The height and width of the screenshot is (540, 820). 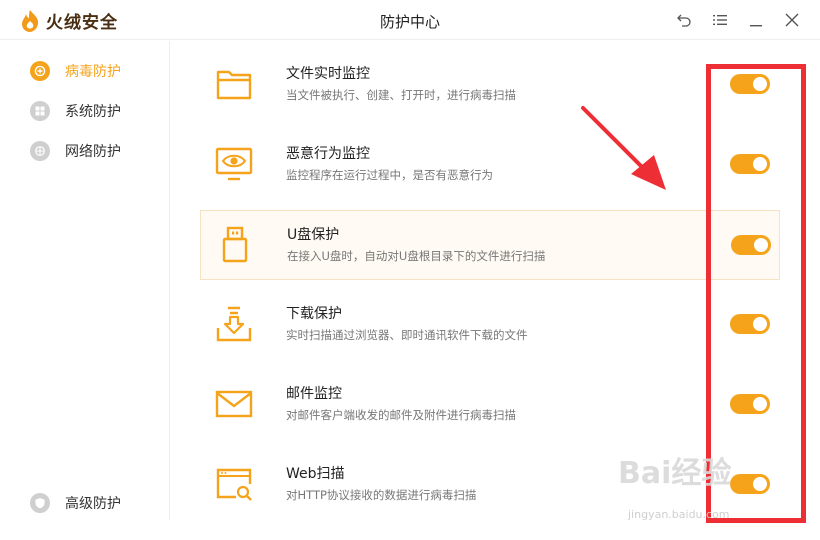 I want to click on mail-icon, so click(x=234, y=404).